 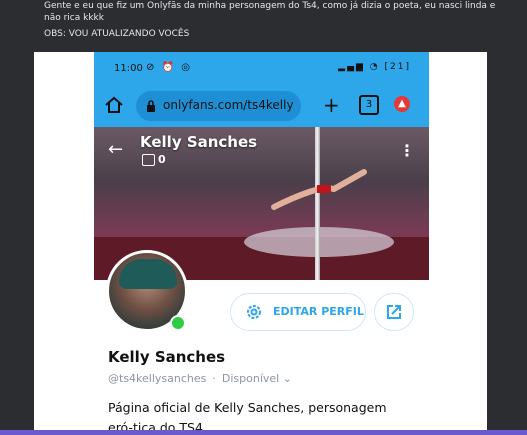 I want to click on address-bar: onlyfans.com/ts4kelly, so click(x=218, y=106).